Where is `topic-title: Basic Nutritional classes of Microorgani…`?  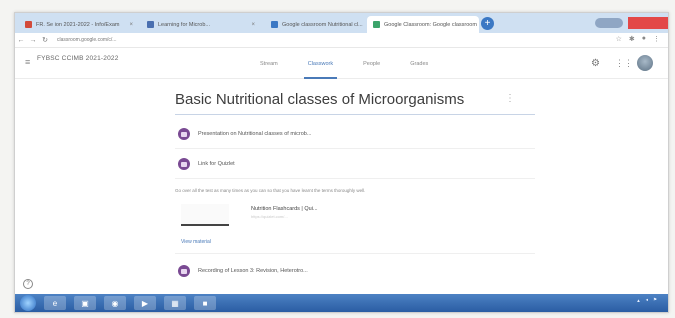
topic-title: Basic Nutritional classes of Microorgani… is located at coordinates (320, 99).